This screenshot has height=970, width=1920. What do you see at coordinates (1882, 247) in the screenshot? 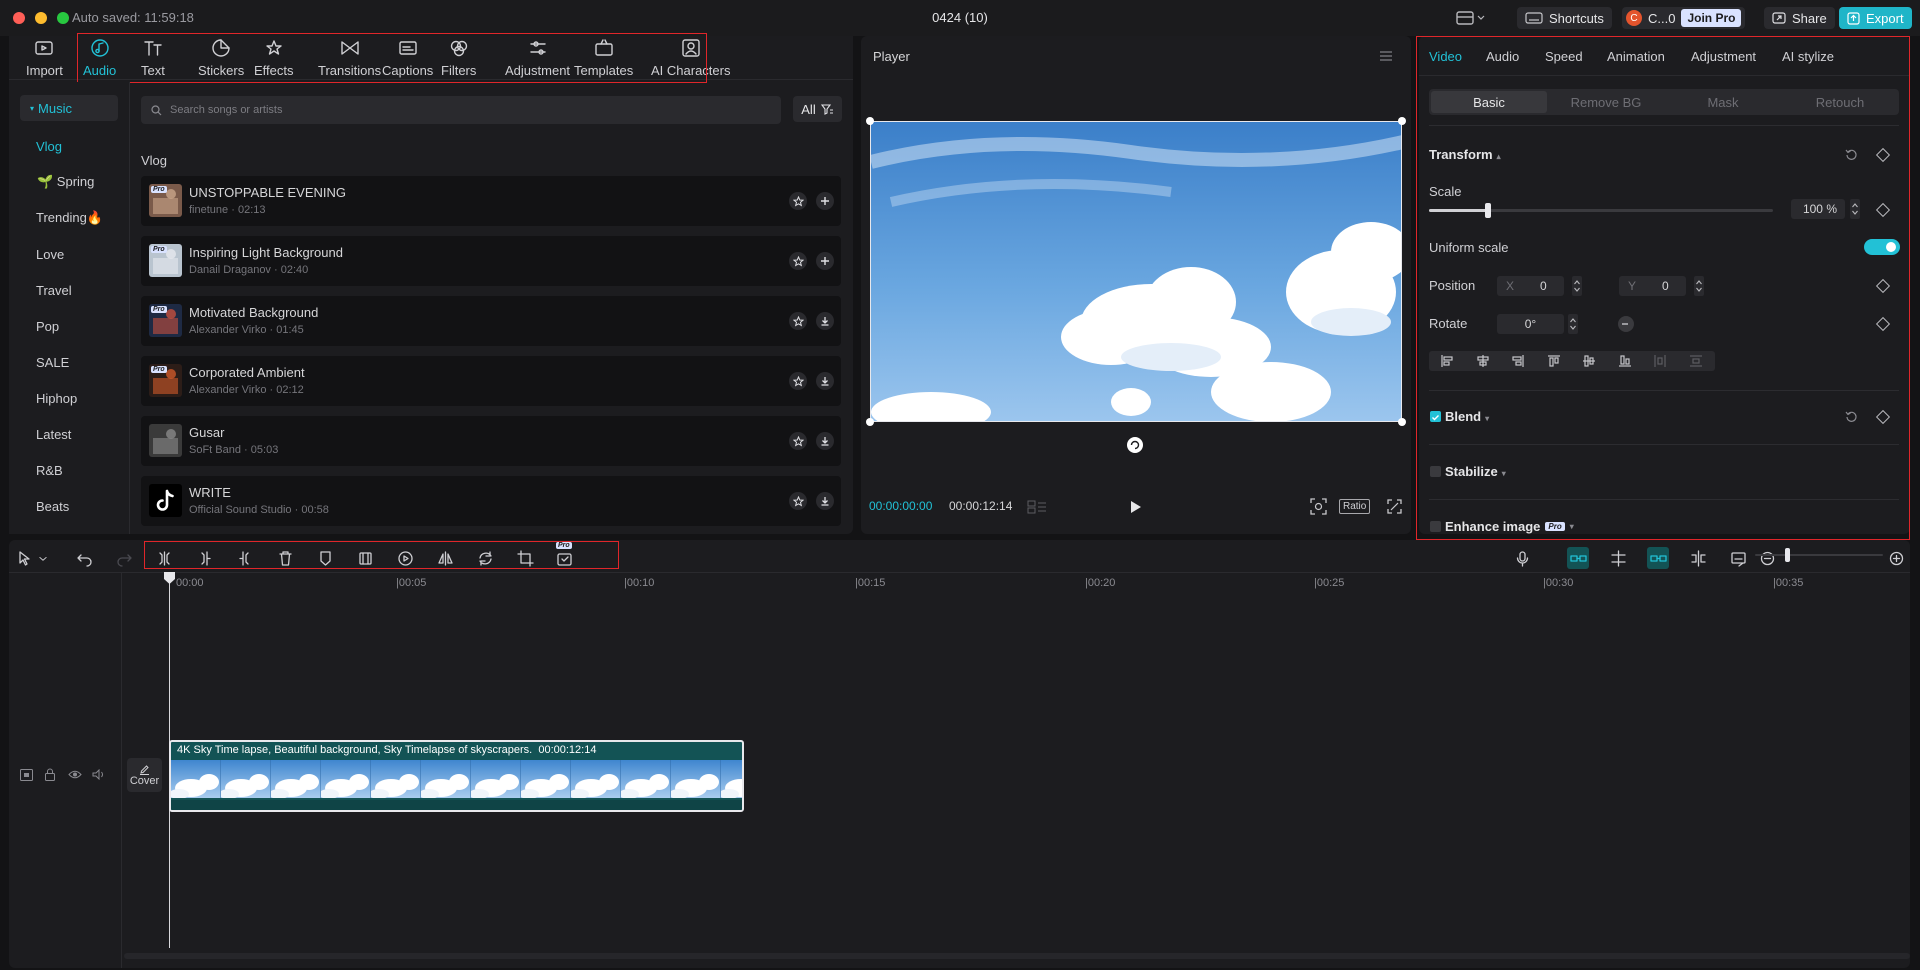
I see `uniform-scale-toggle` at bounding box center [1882, 247].